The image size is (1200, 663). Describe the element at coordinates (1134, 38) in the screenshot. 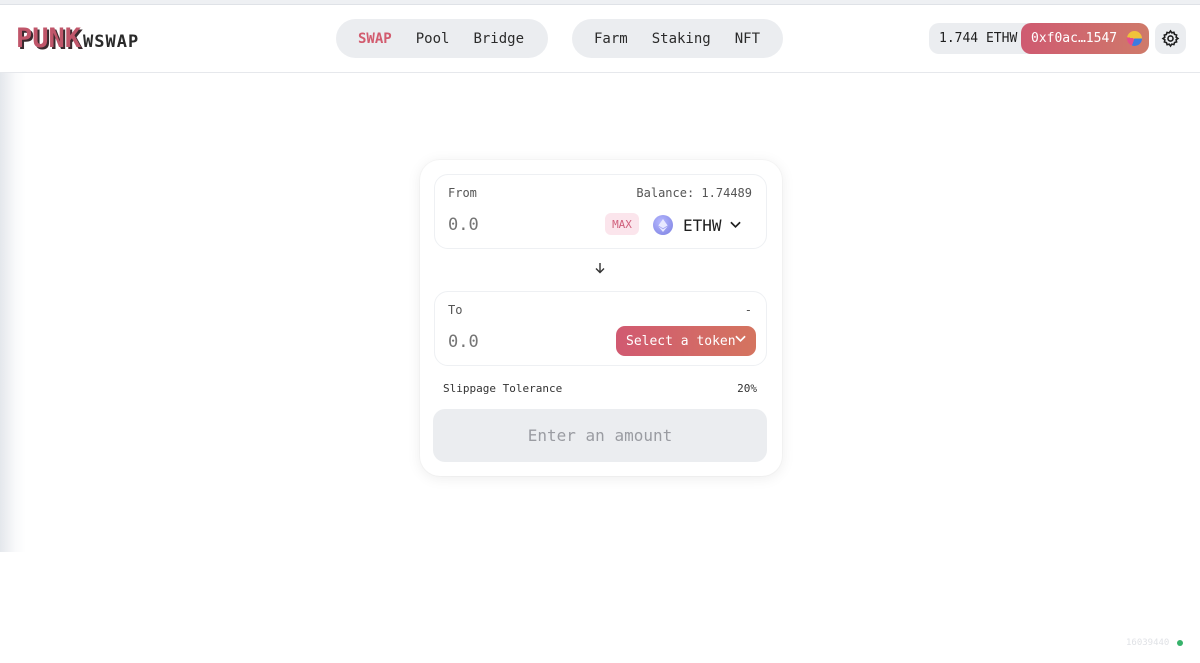

I see `wallet-avatar-icon` at that location.